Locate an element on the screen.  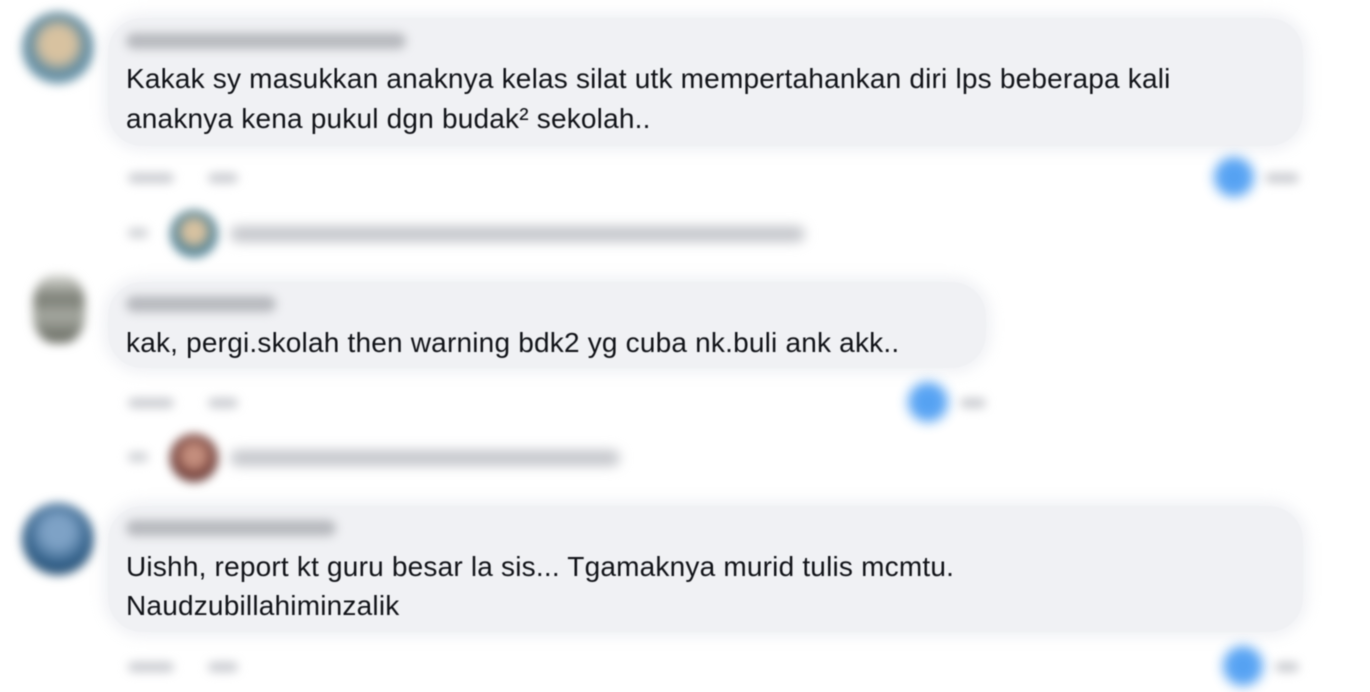
comment-text-line: anaknya kena pukul dgn budak² sekolah.. is located at coordinates (388, 118).